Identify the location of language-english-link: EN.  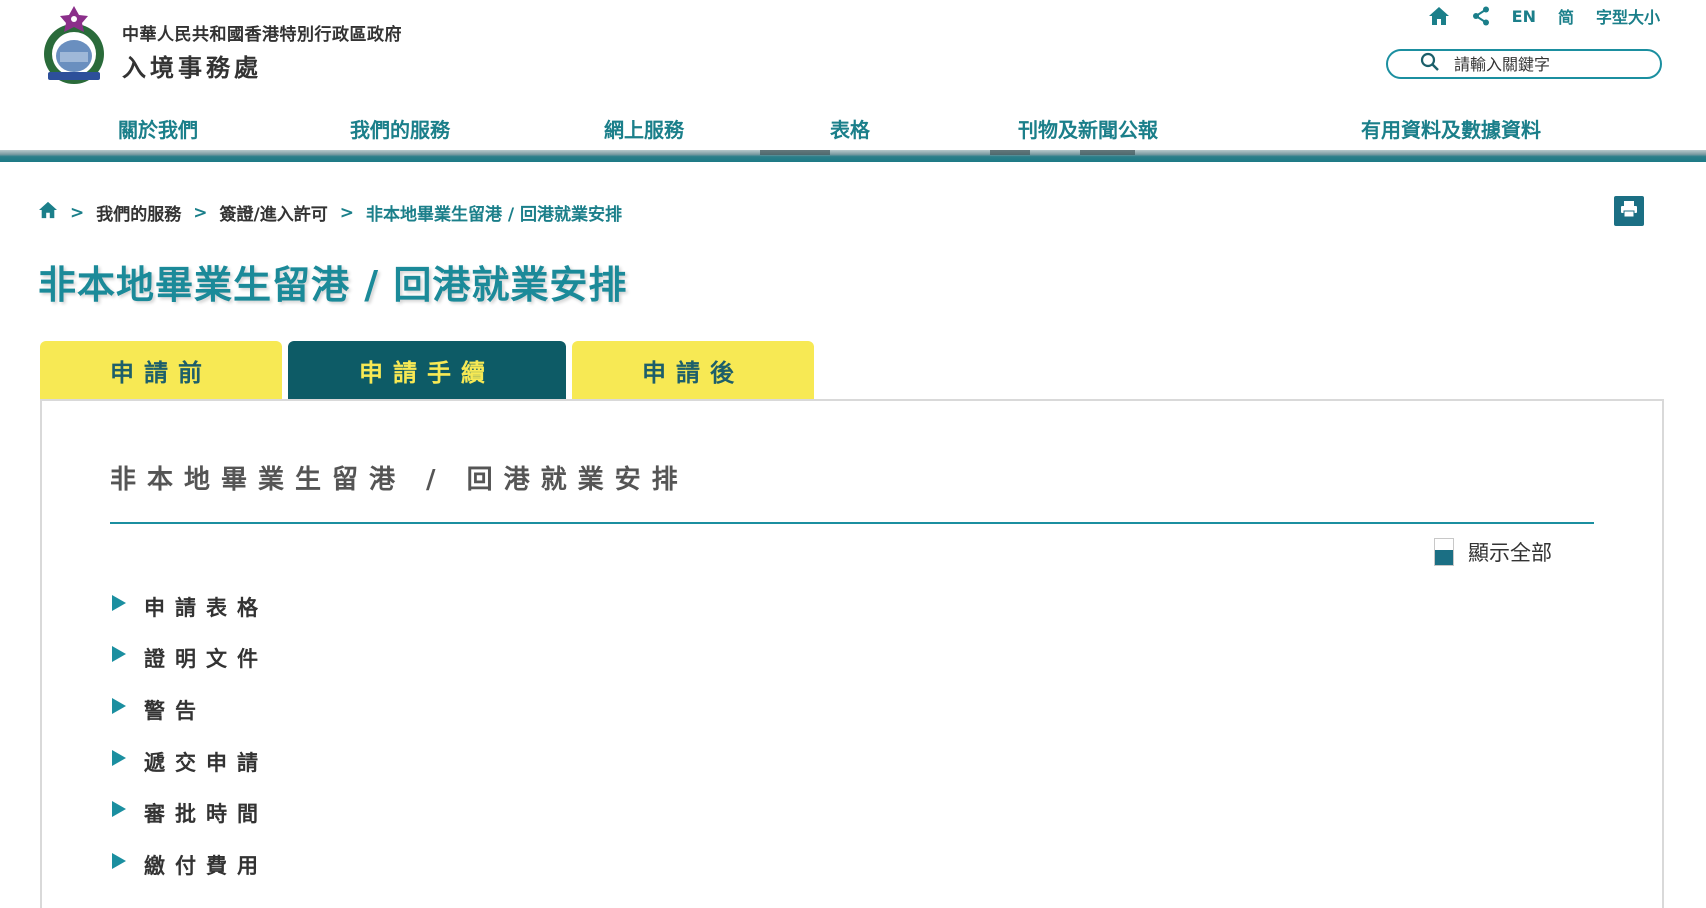
(1524, 16).